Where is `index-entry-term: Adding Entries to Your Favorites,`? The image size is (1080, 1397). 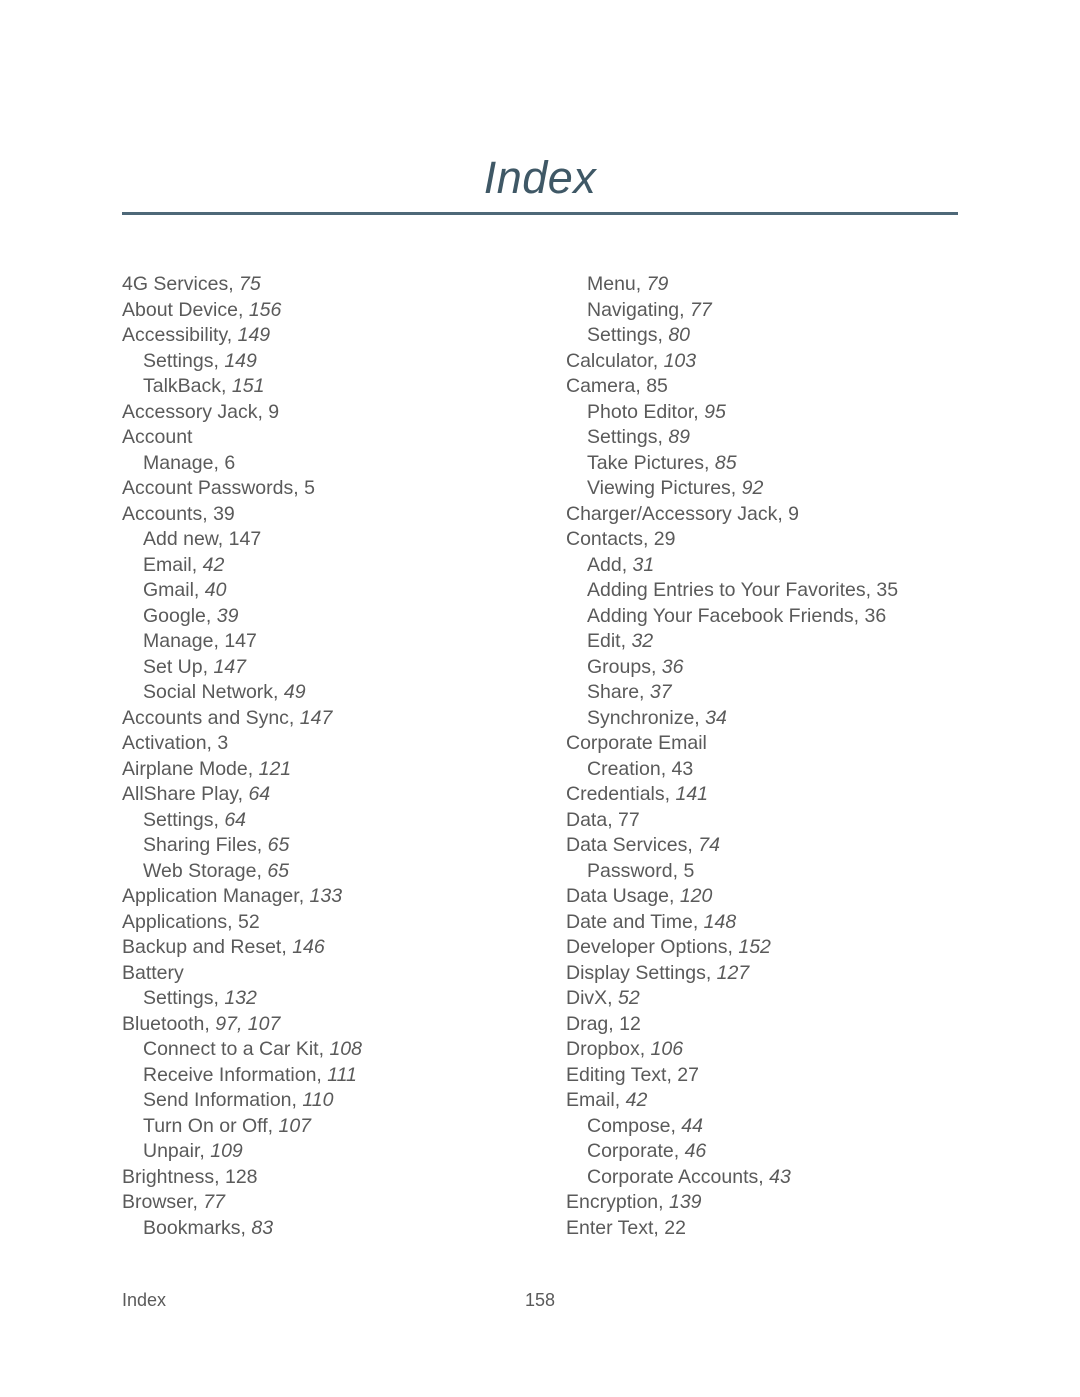
index-entry-term: Adding Entries to Your Favorites, is located at coordinates (729, 590).